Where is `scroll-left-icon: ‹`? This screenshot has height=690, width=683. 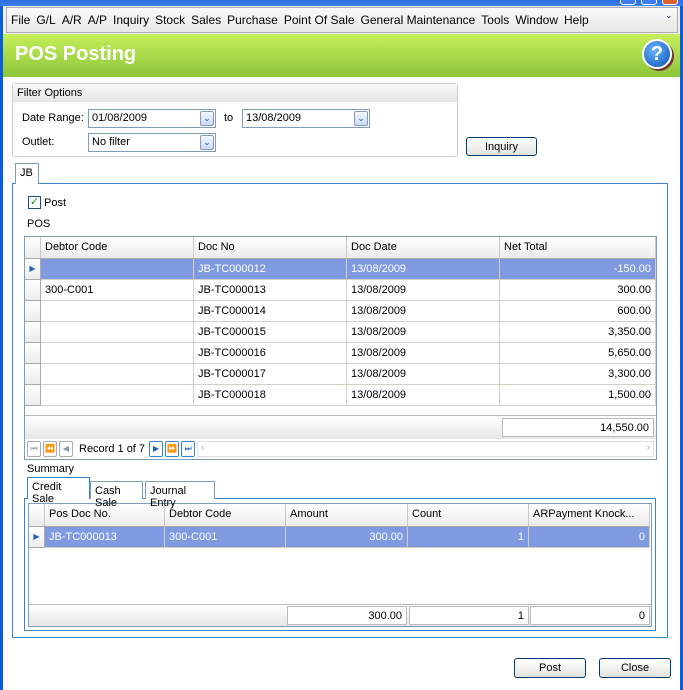
scroll-left-icon: ‹ is located at coordinates (202, 449).